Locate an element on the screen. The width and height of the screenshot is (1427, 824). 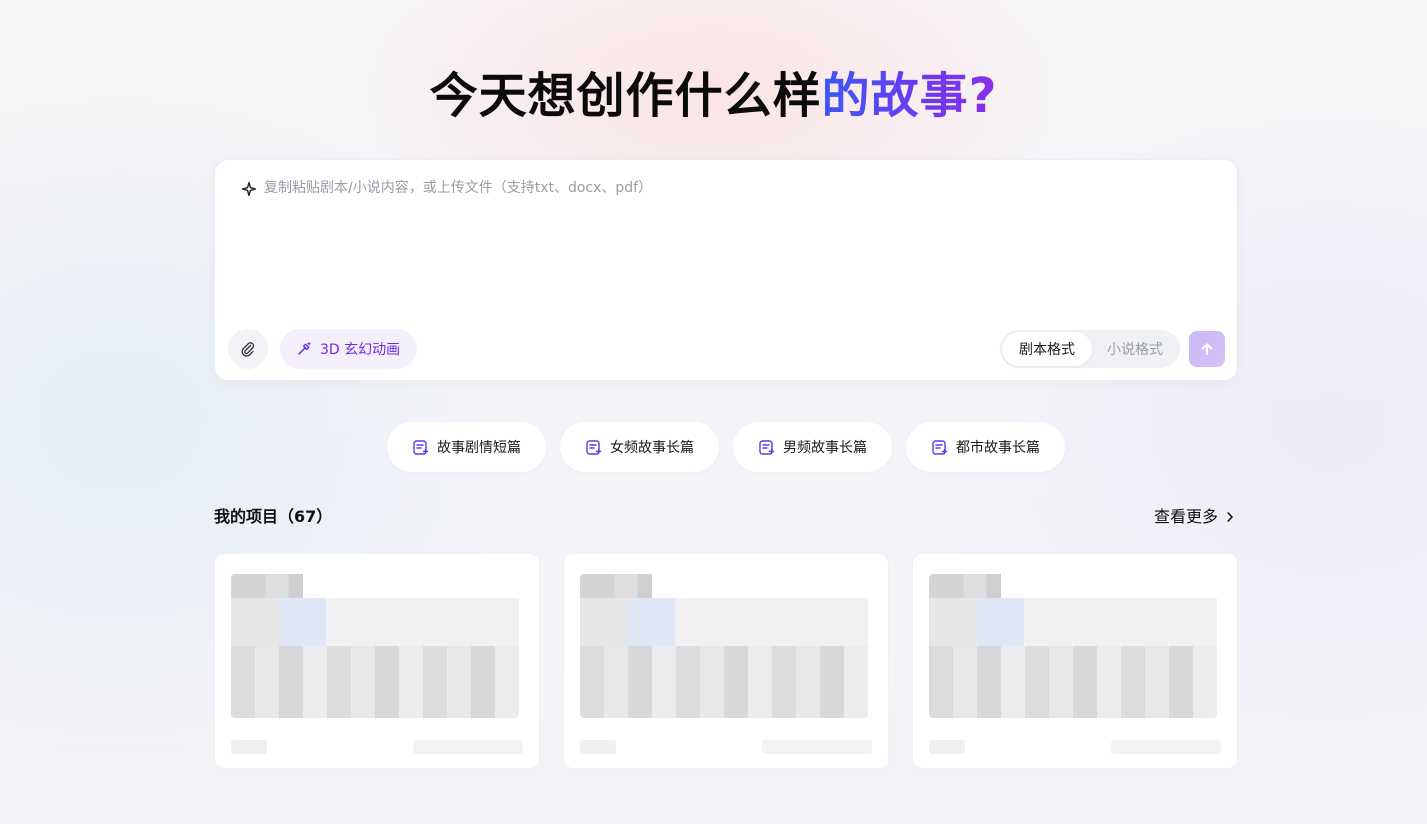
send-button is located at coordinates (1207, 349).